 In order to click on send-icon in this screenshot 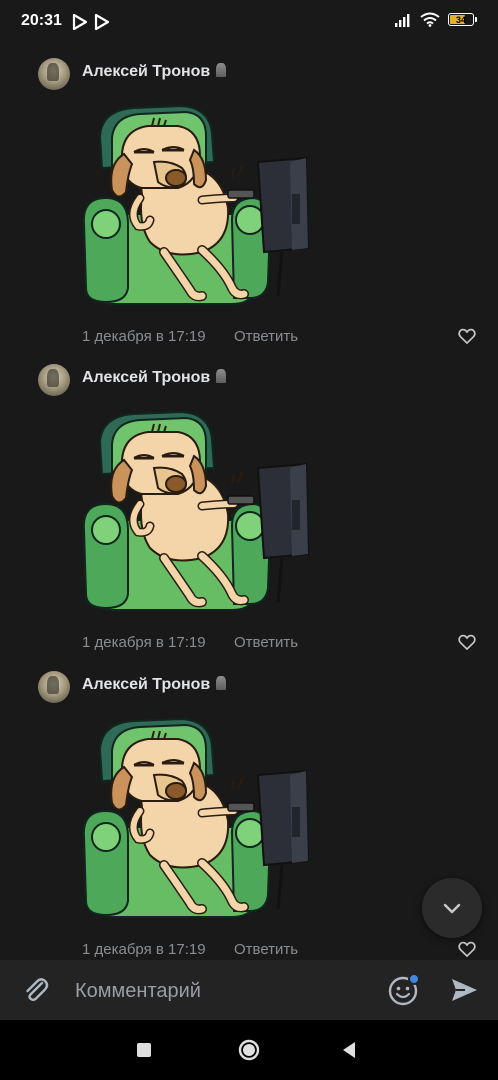, I will do `click(464, 990)`.